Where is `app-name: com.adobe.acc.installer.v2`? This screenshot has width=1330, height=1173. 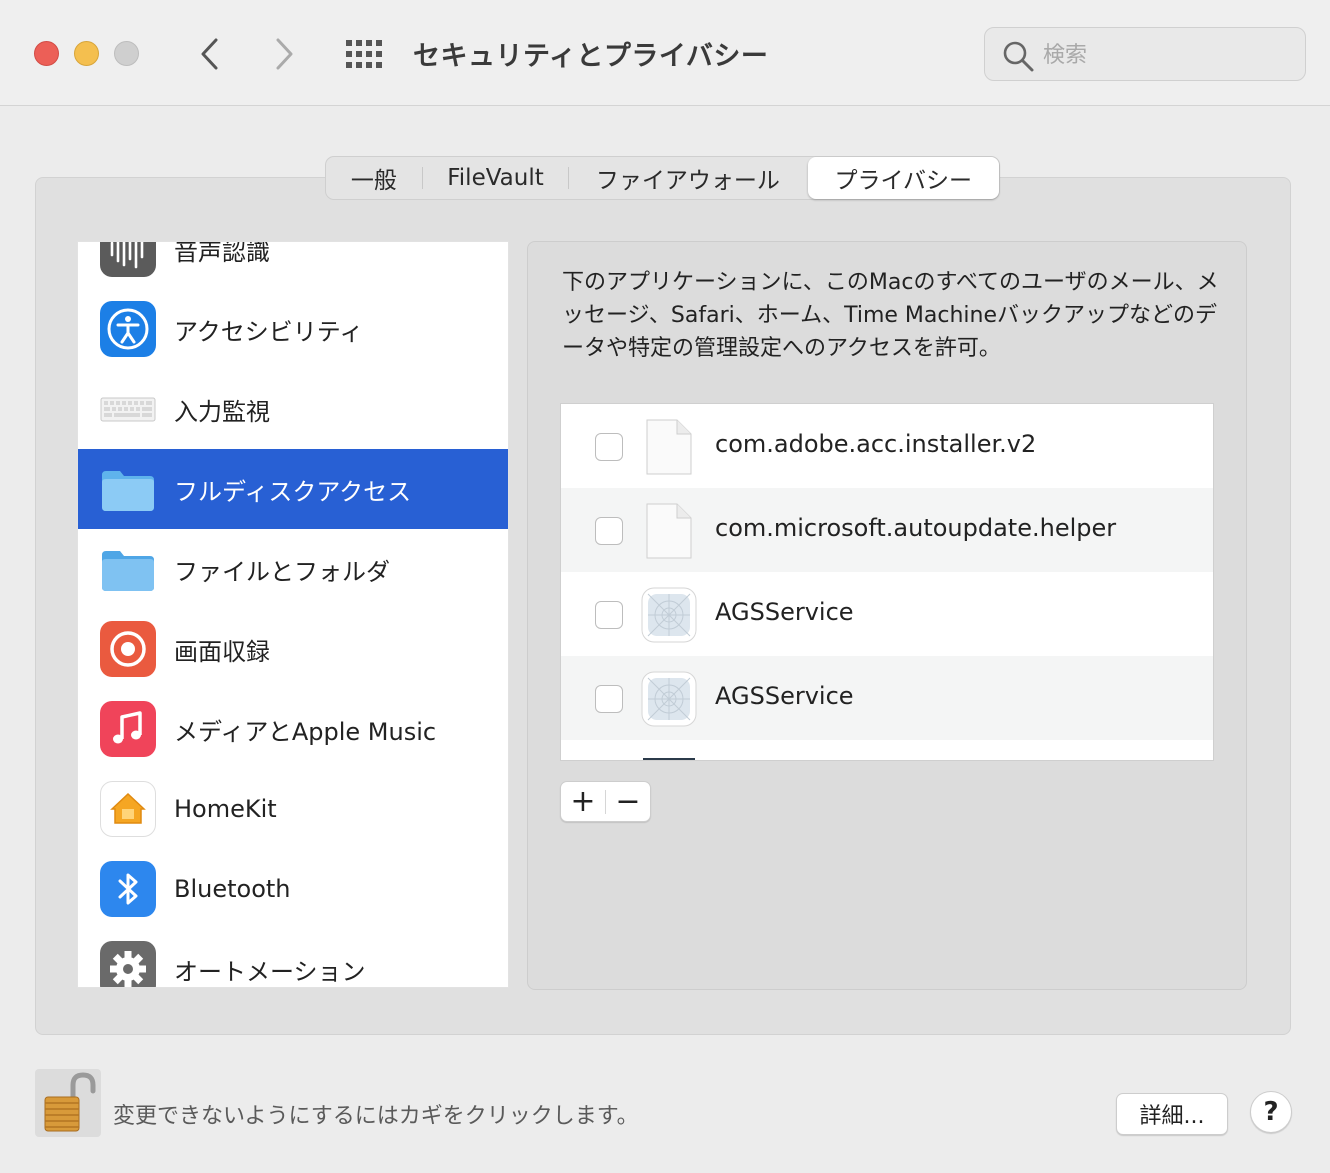 app-name: com.adobe.acc.installer.v2 is located at coordinates (876, 444).